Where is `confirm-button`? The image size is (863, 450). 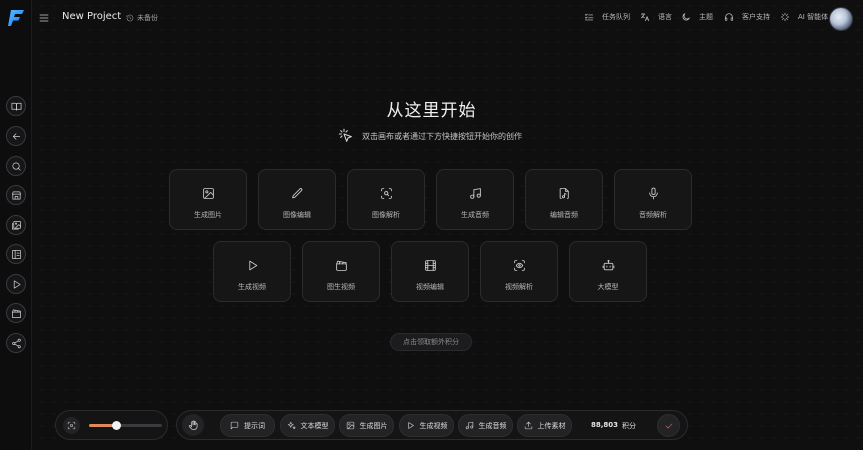
confirm-button is located at coordinates (668, 425).